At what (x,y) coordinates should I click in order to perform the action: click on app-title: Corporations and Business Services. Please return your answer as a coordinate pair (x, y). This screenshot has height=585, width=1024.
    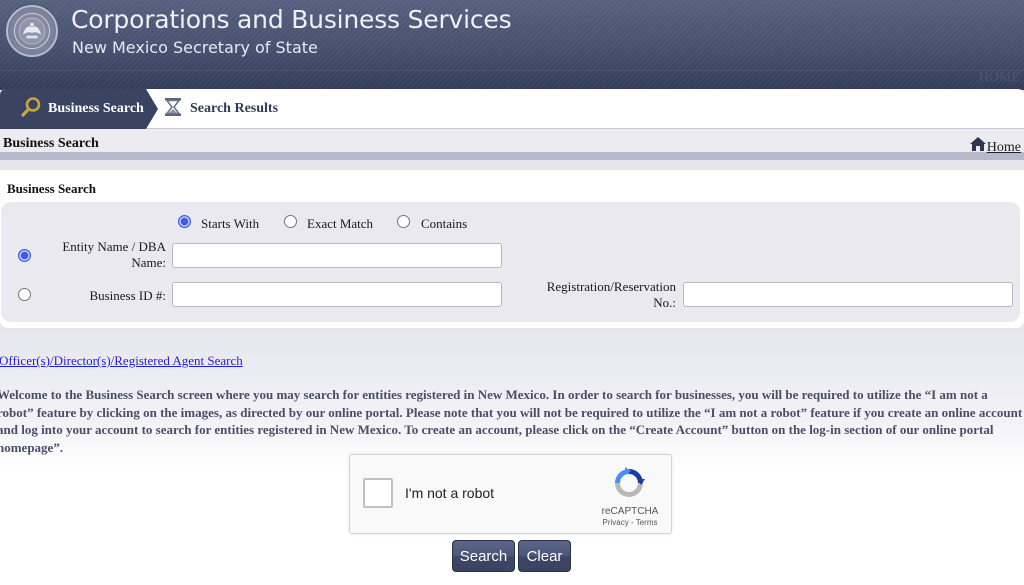
    Looking at the image, I should click on (291, 19).